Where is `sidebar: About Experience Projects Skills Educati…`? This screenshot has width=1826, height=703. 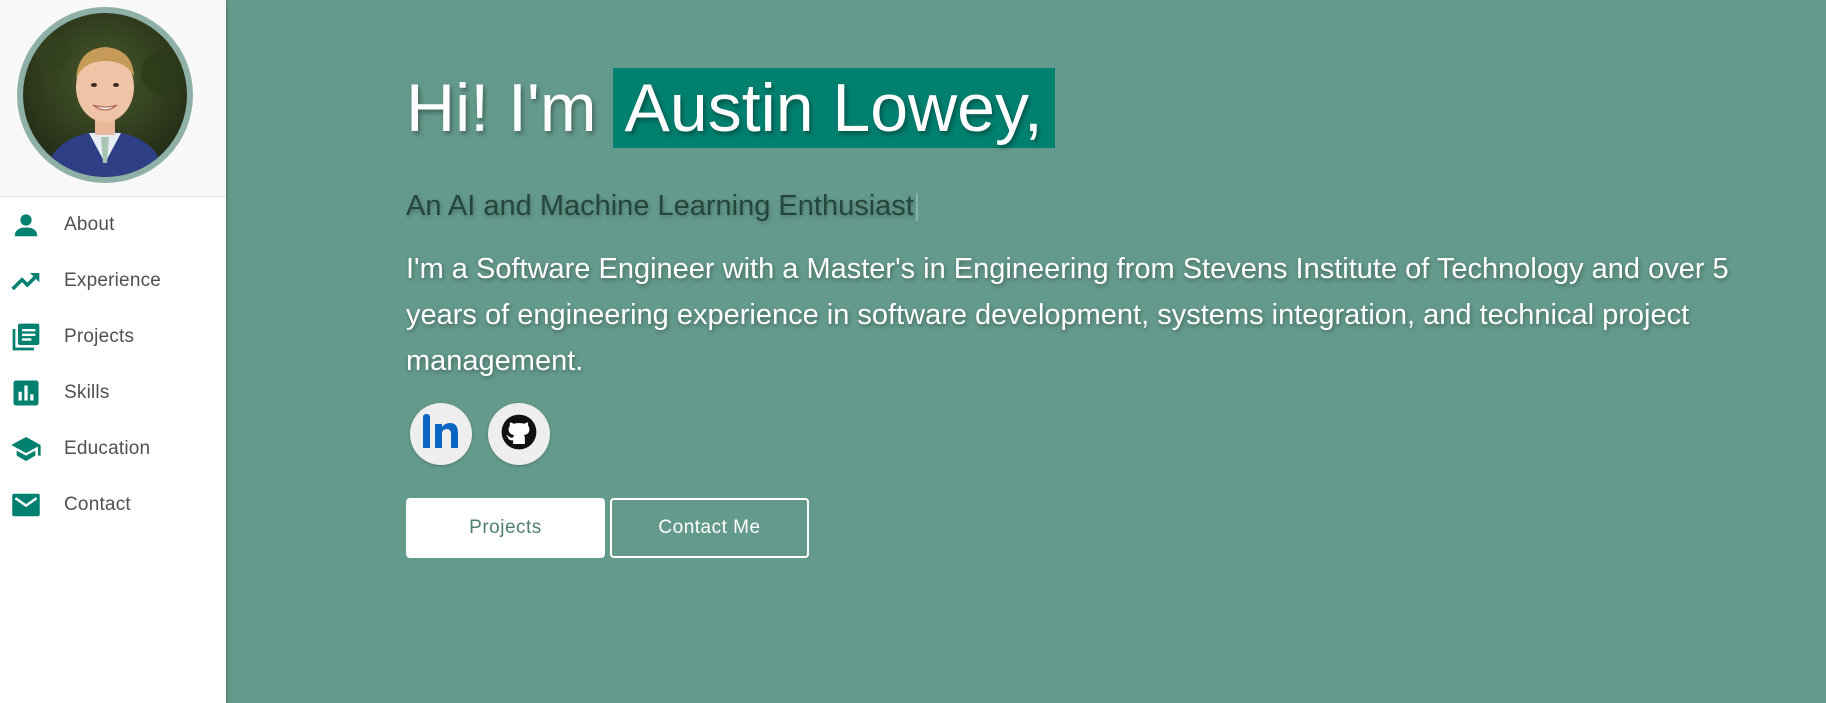 sidebar: About Experience Projects Skills Educati… is located at coordinates (113, 351).